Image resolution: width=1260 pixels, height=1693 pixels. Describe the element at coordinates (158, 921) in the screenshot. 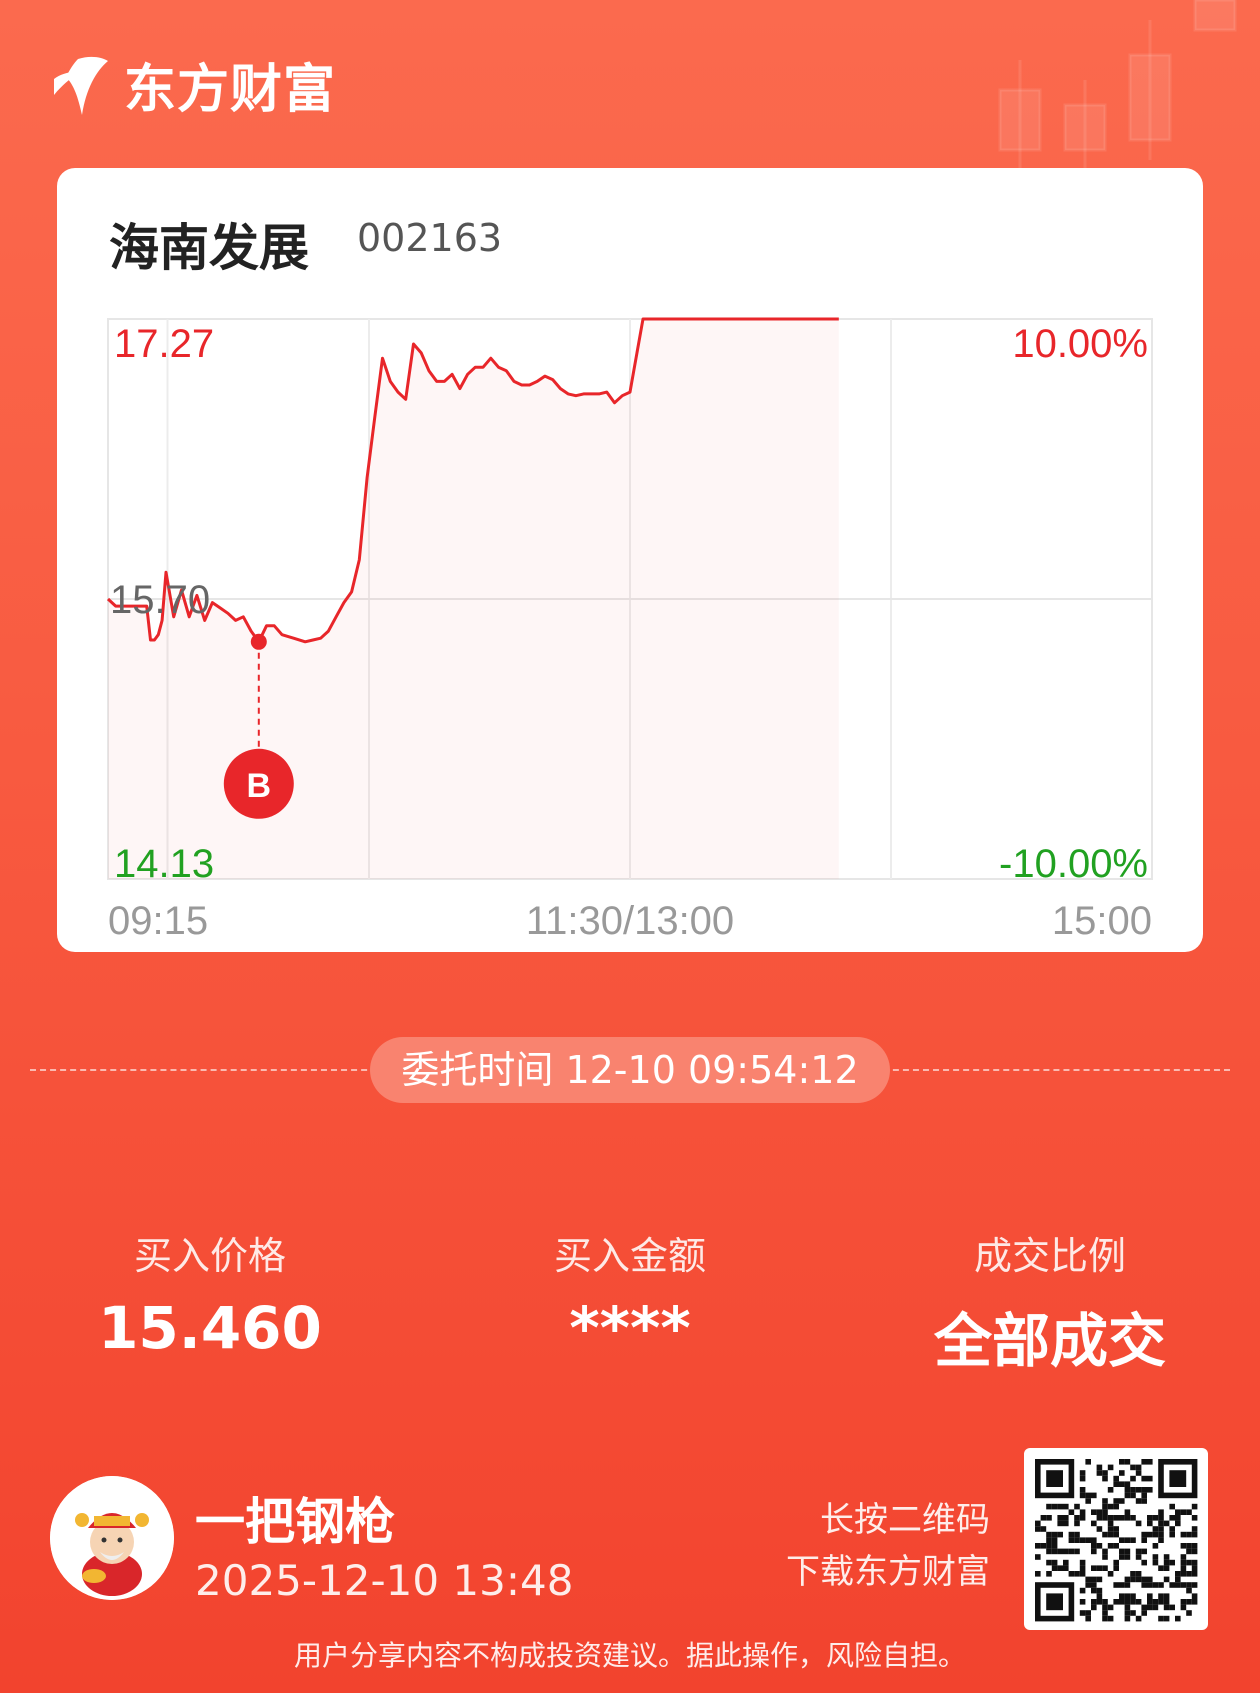

I see `x-tick-open: 09:15` at that location.